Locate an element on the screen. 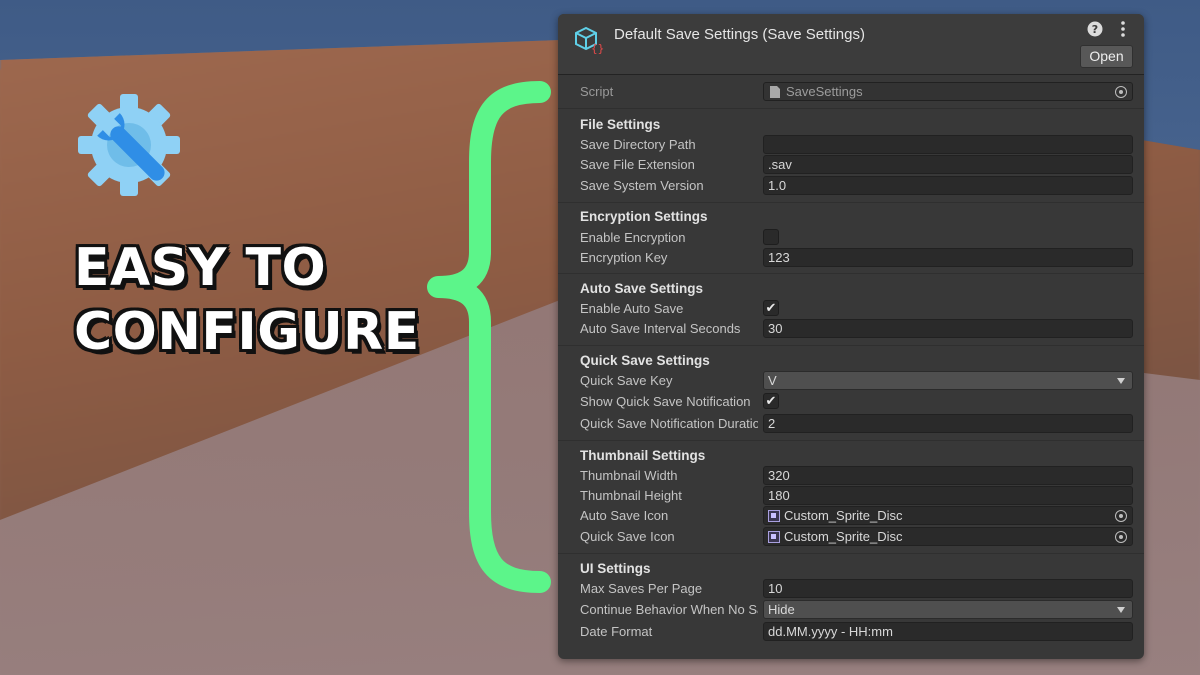 The width and height of the screenshot is (1200, 675). quick-save-icon-row: Quick Save Icon Custom_Sprite_Disc is located at coordinates (851, 537).